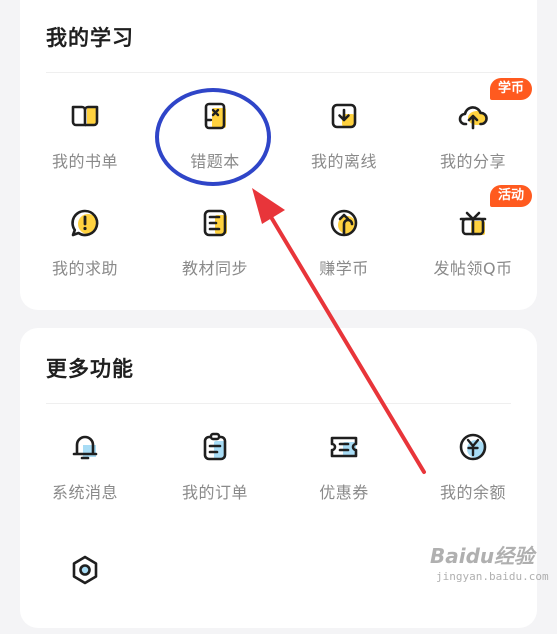  I want to click on menu-item-label: 系统消息, so click(84, 492).